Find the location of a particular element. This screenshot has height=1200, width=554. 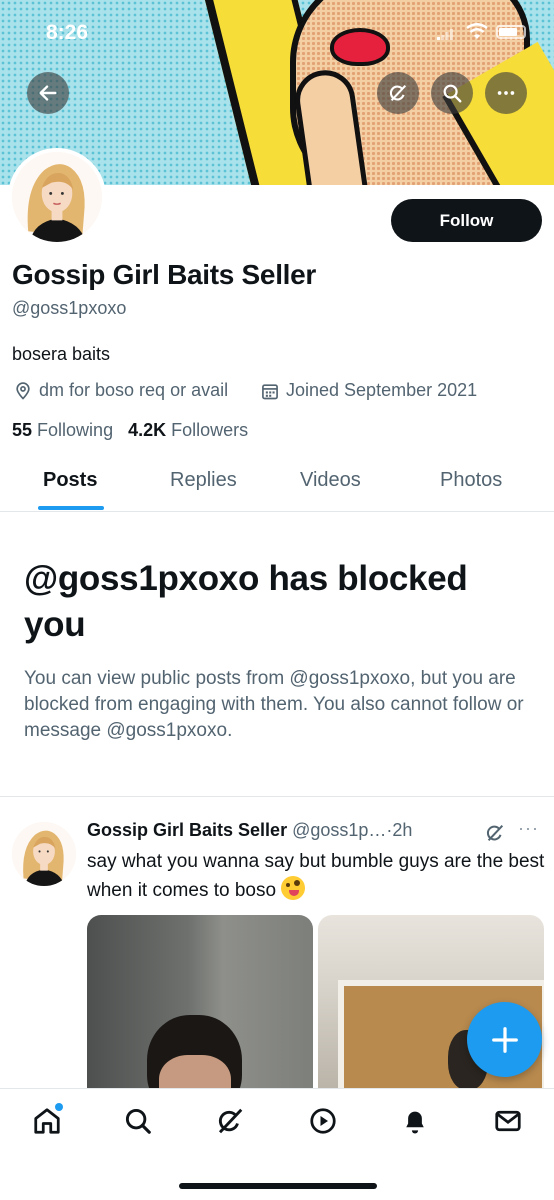

following-label: Following is located at coordinates (75, 430).